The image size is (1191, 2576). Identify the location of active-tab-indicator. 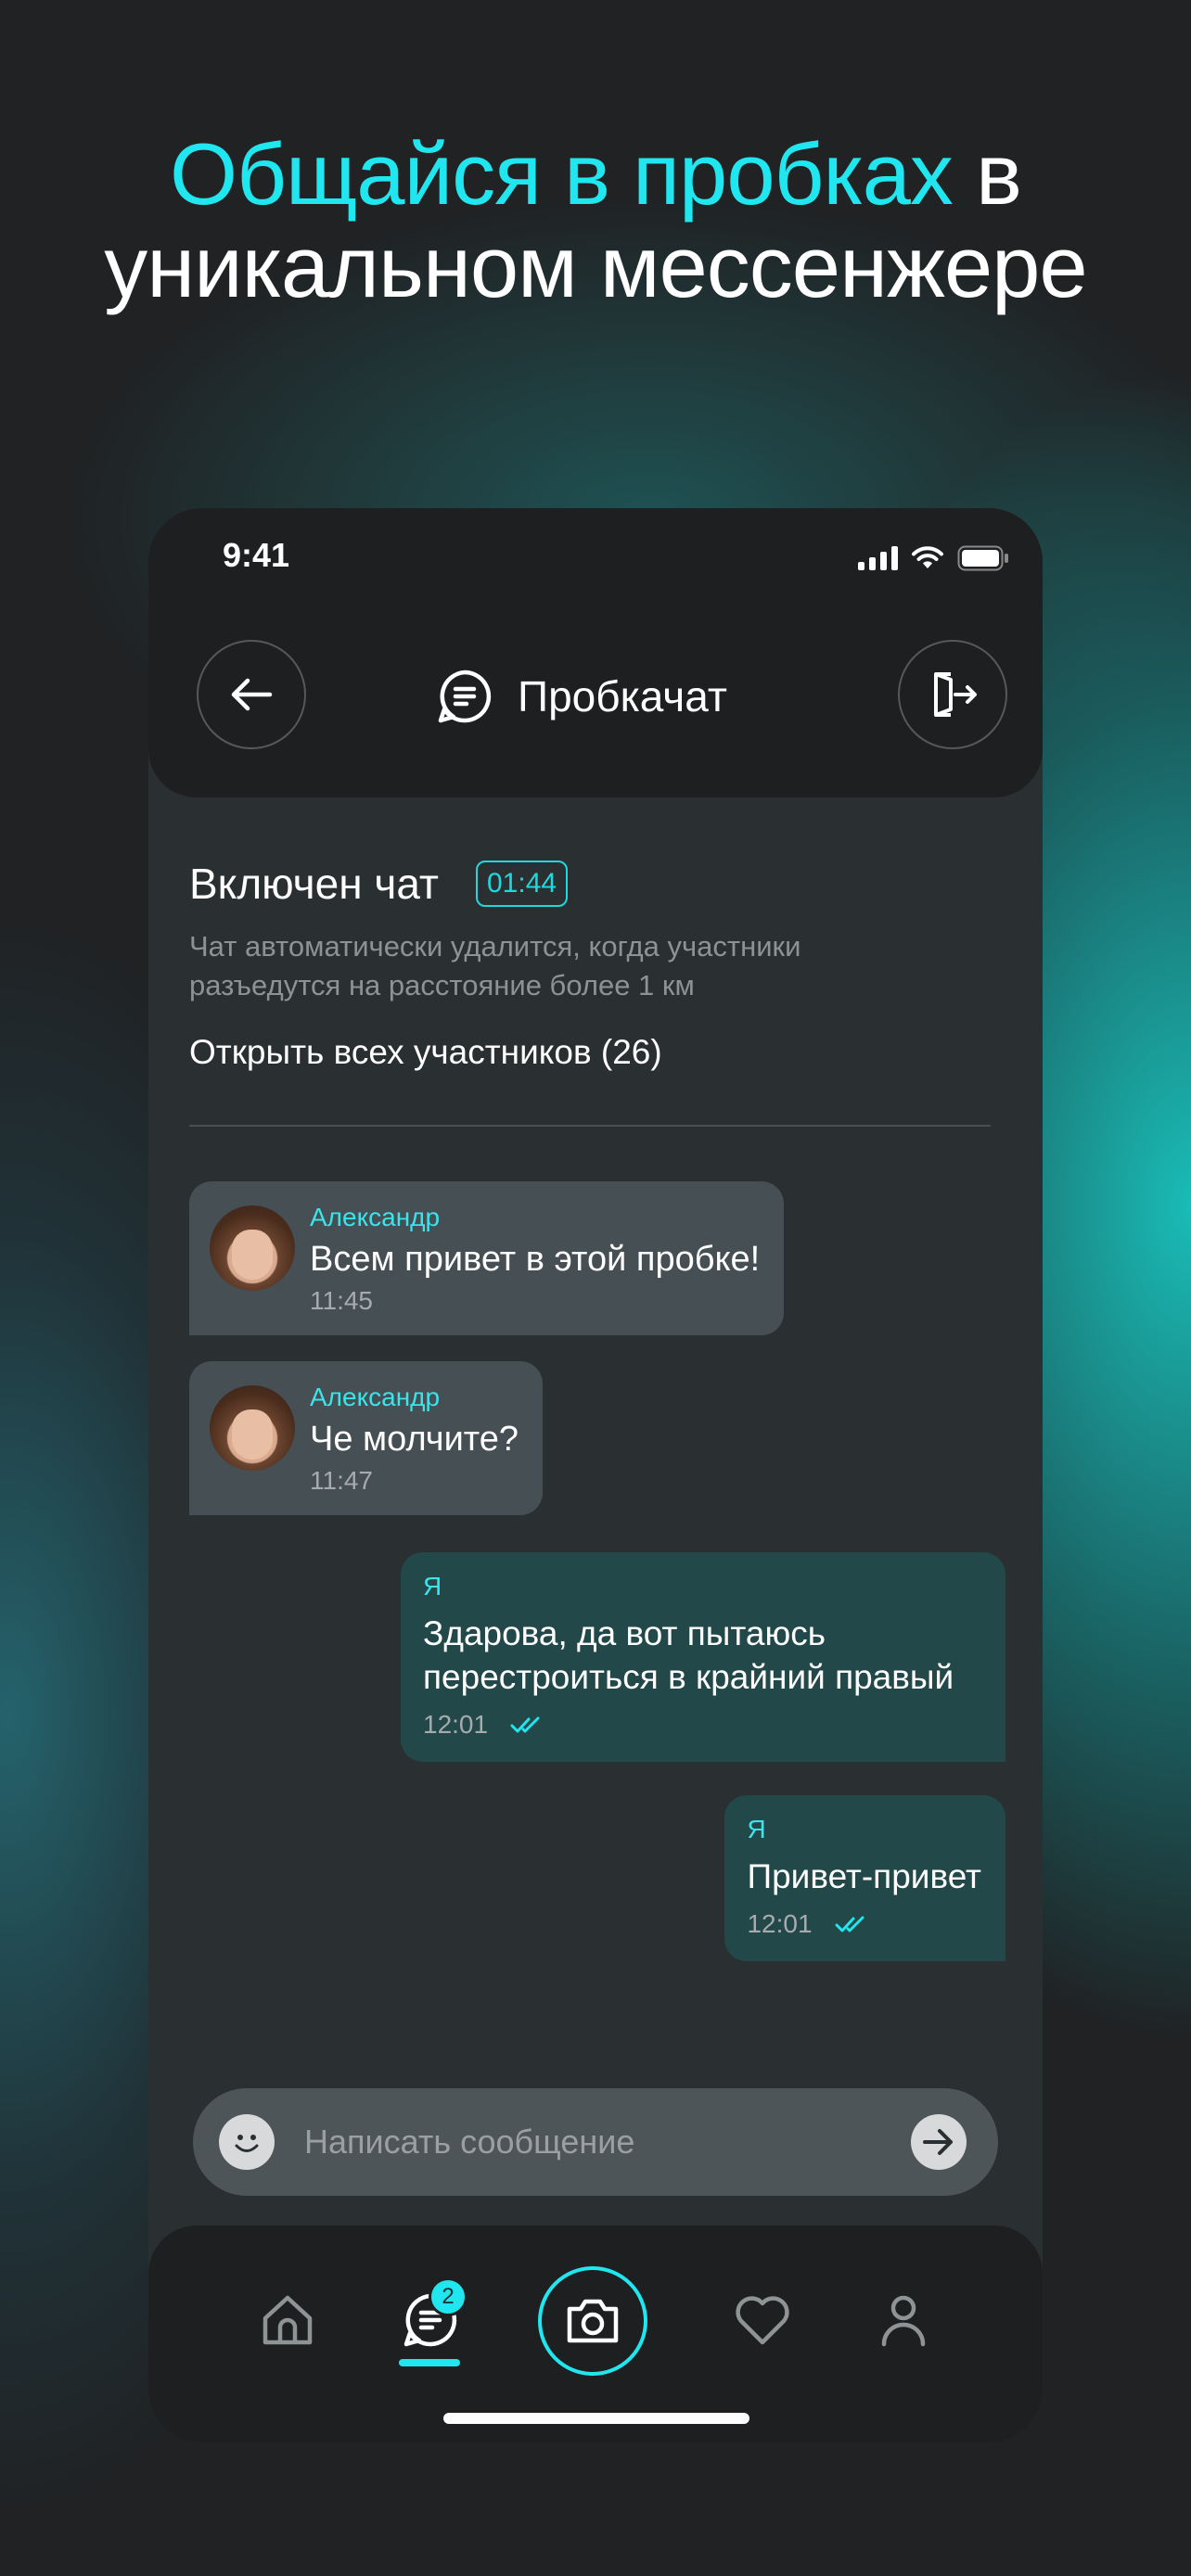
(429, 2362).